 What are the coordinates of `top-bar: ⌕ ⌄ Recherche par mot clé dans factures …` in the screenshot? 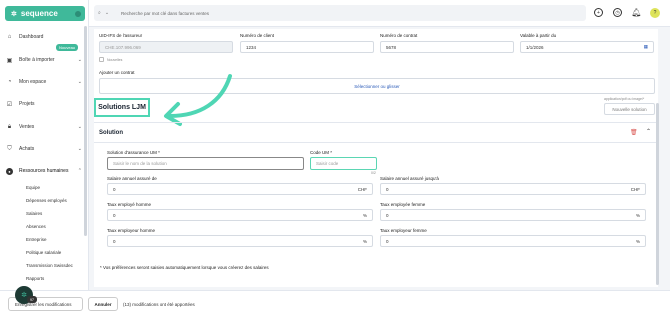 It's located at (379, 13).